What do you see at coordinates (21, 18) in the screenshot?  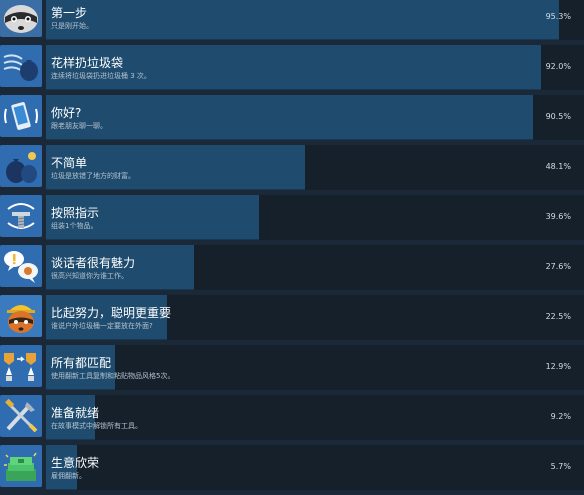 I see `raccoon-icon` at bounding box center [21, 18].